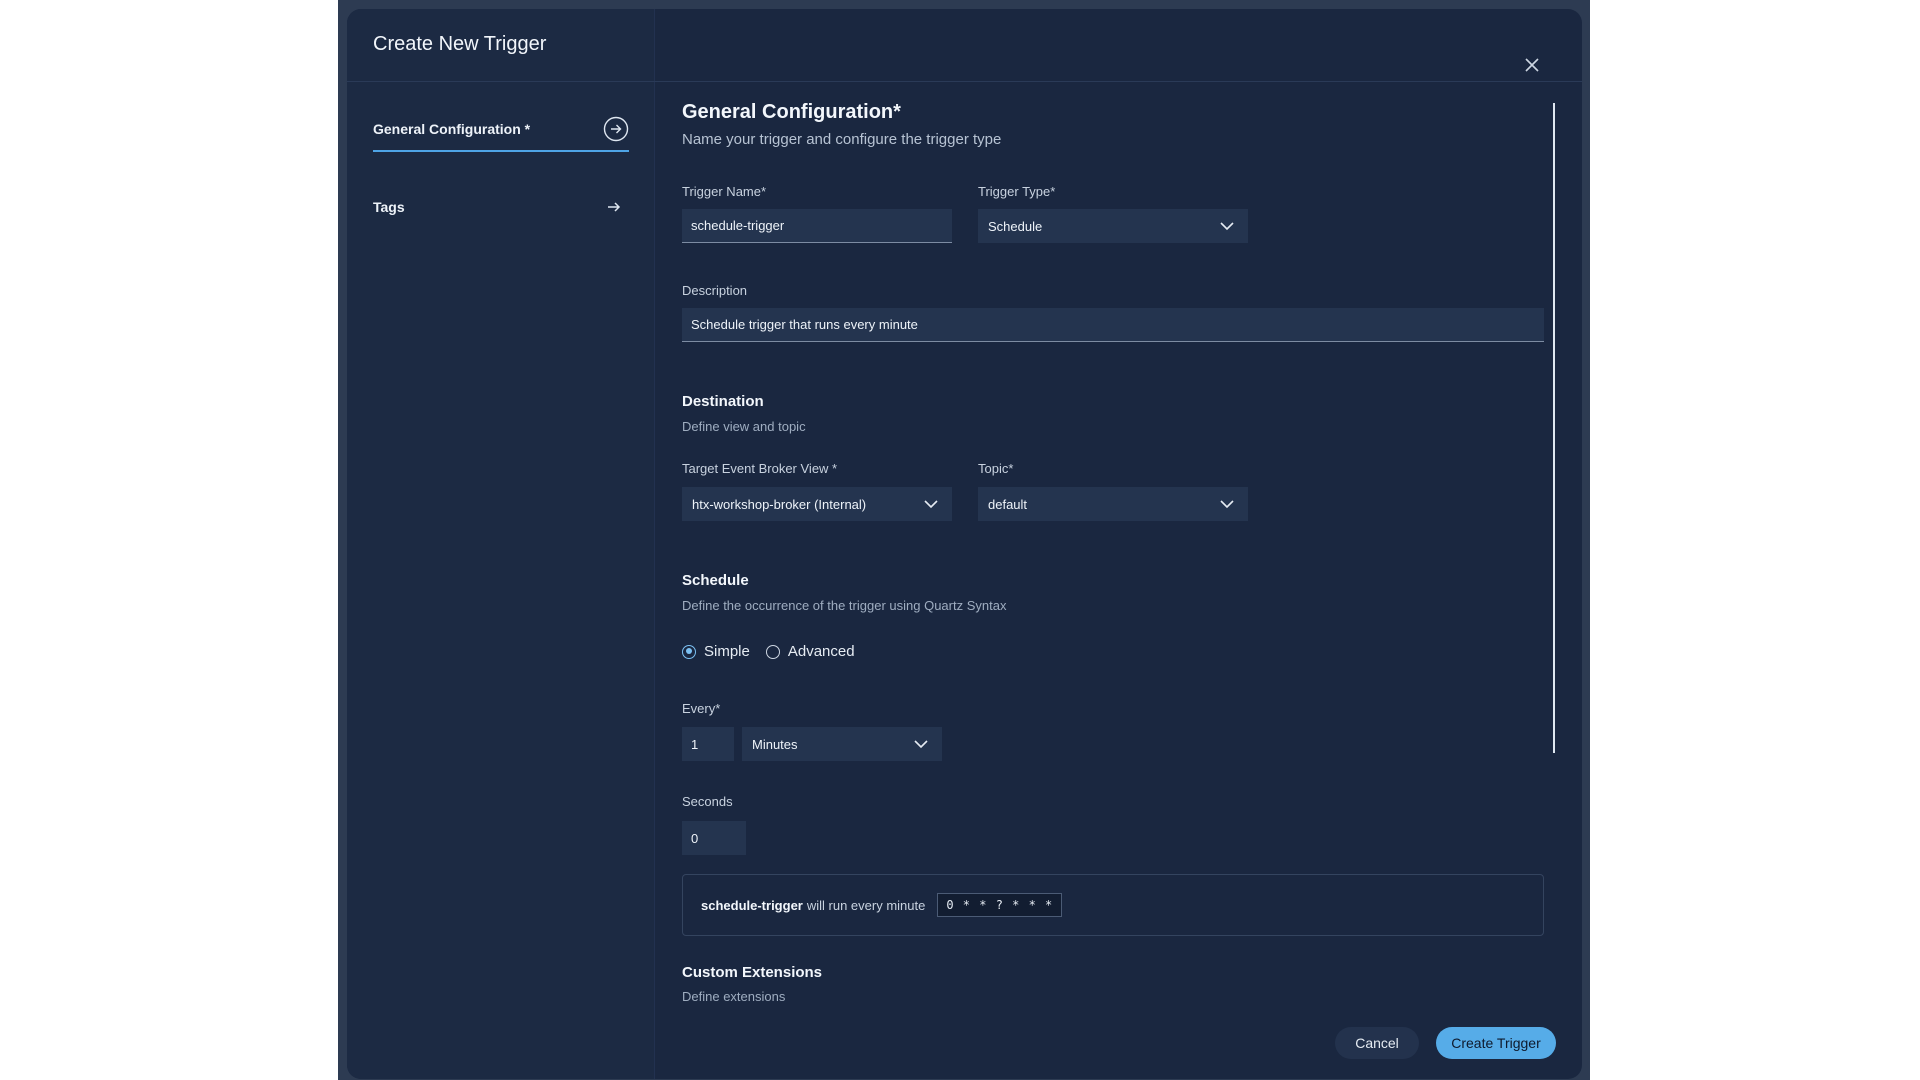 The image size is (1920, 1080). What do you see at coordinates (1015, 226) in the screenshot?
I see `trigger-type-value: Schedule` at bounding box center [1015, 226].